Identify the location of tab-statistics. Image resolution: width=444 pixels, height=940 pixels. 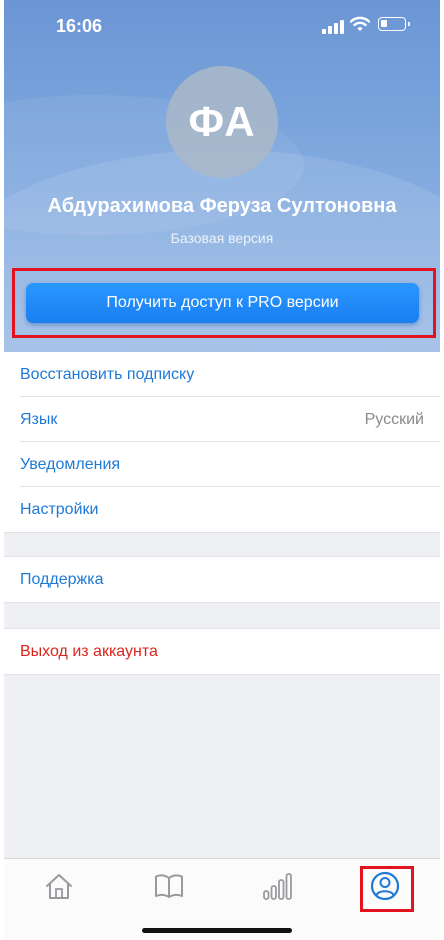
(277, 886).